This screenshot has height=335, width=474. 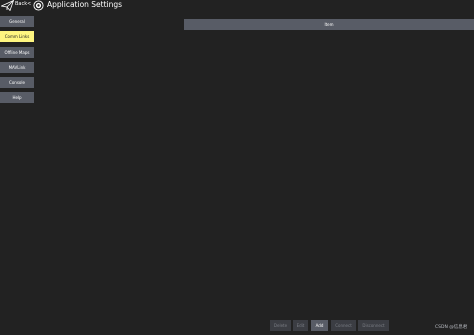 What do you see at coordinates (17, 21) in the screenshot?
I see `sidebar-item-general: General` at bounding box center [17, 21].